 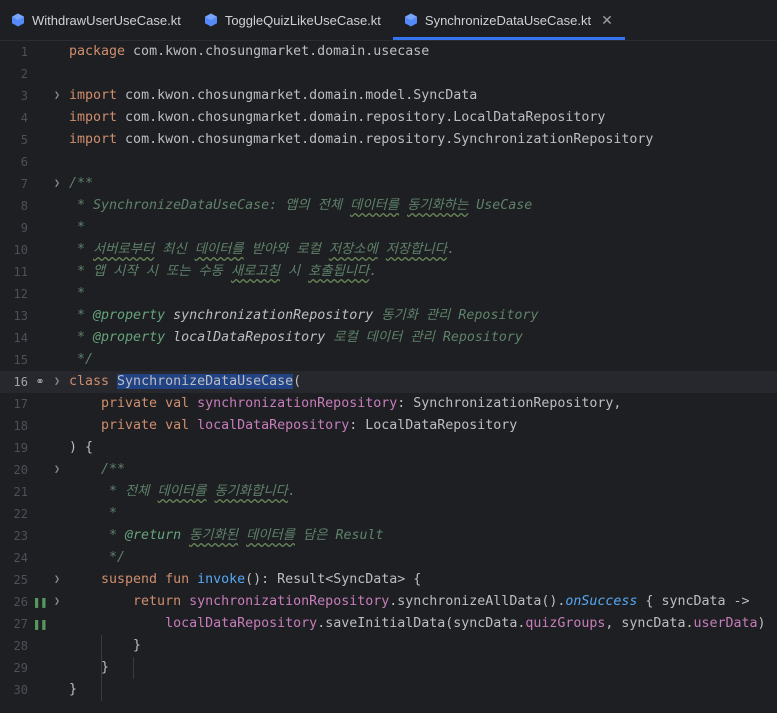 I want to click on doc-comment: *, so click(x=93, y=513).